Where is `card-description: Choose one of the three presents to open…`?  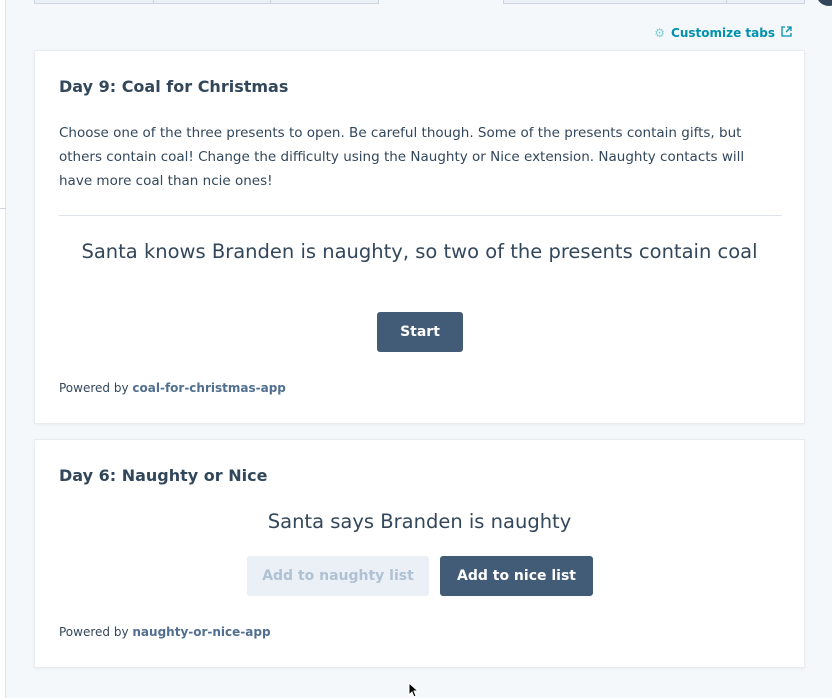
card-description: Choose one of the three presents to open… is located at coordinates (402, 157).